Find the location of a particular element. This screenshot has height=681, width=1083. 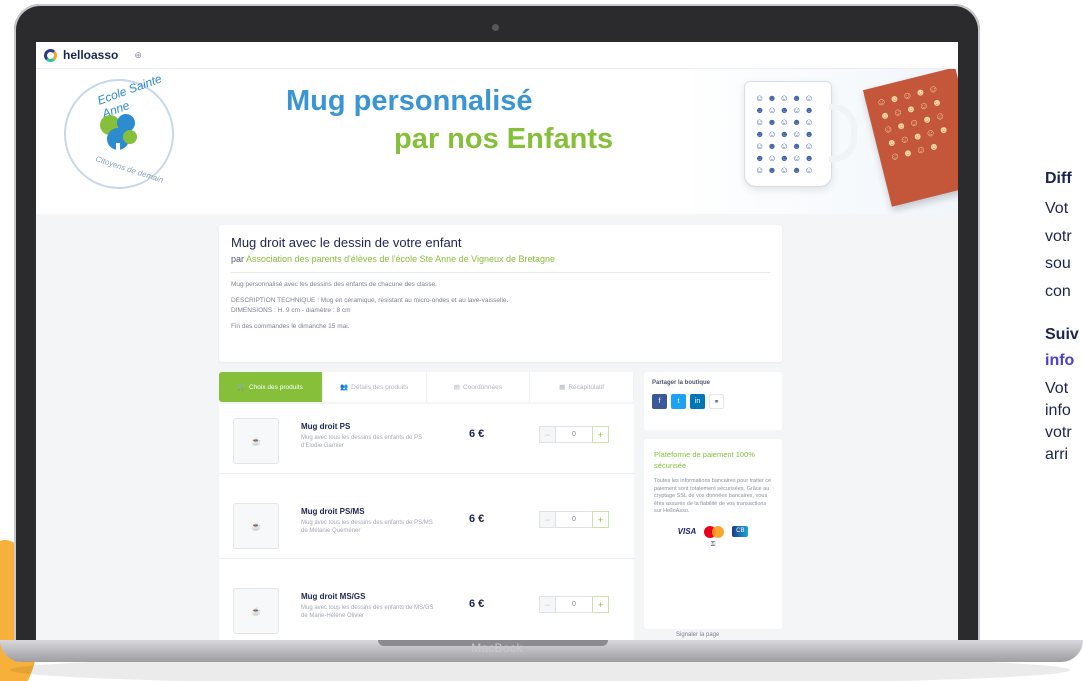

step-label: Récapitulatif is located at coordinates (586, 387).